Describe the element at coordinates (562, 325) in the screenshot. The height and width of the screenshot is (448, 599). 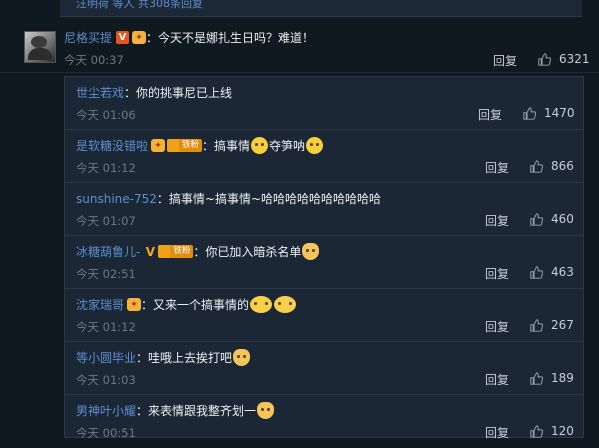
I see `like-count: 267` at that location.